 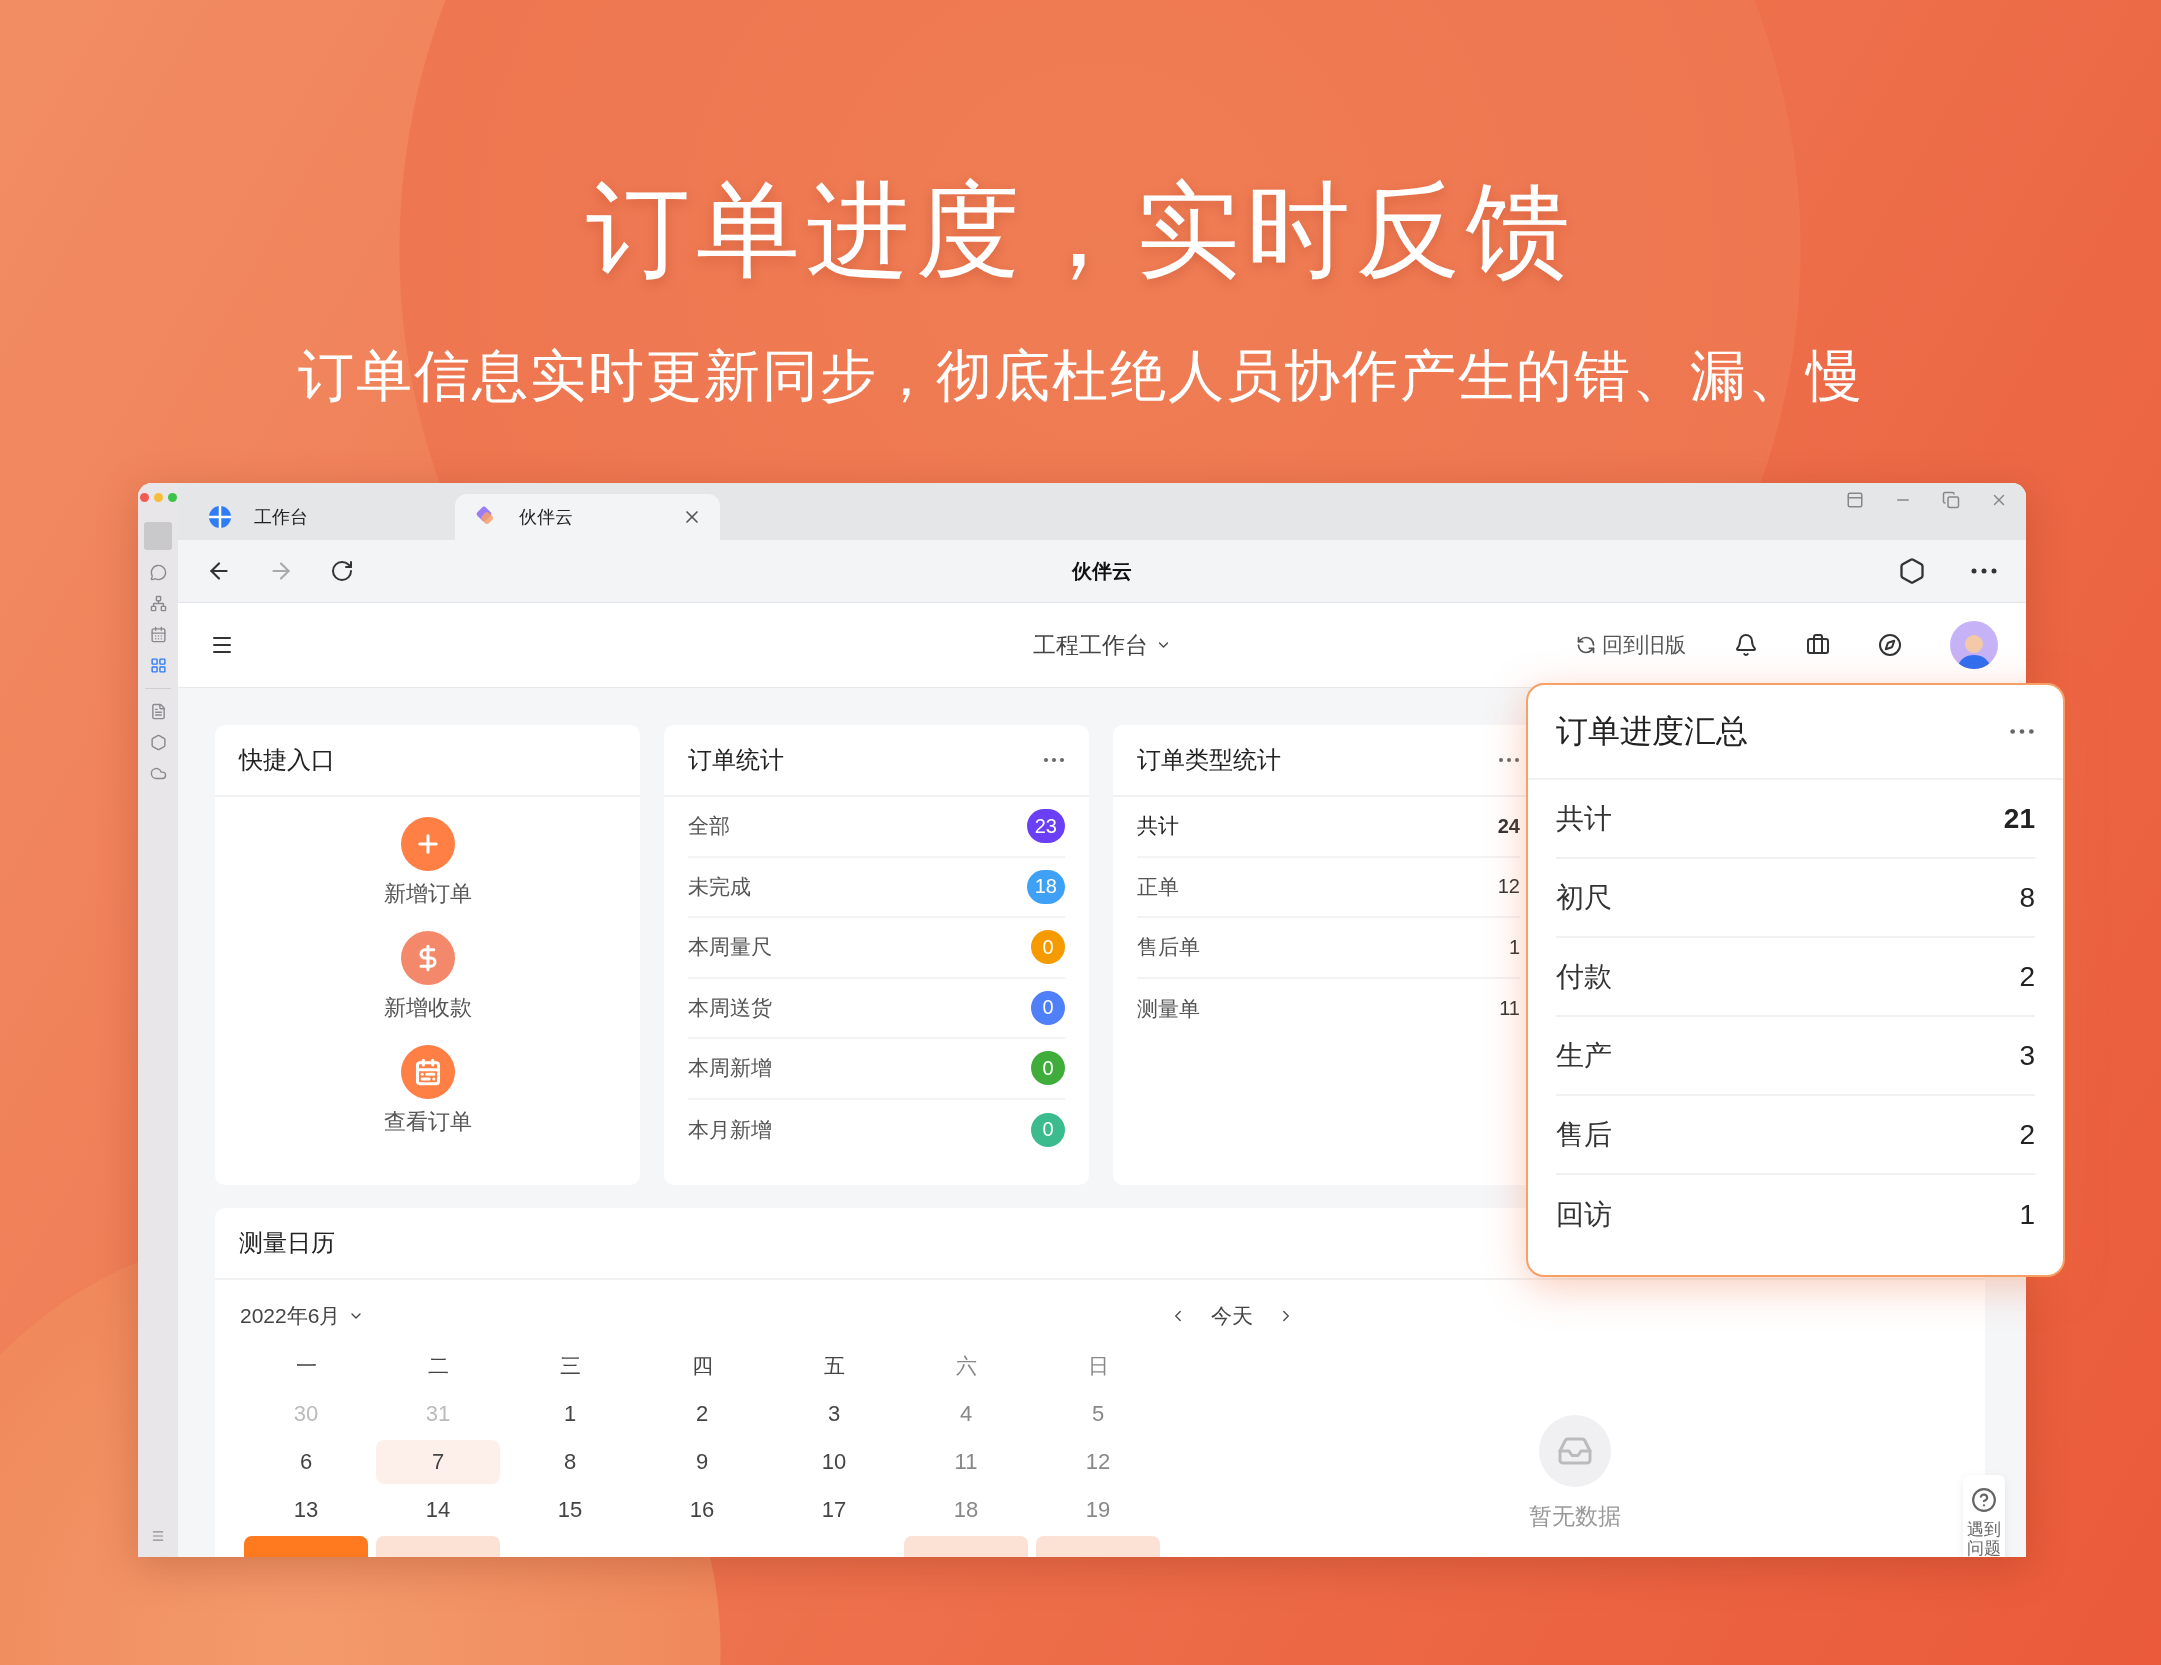 I want to click on grid-icon, so click(x=158, y=665).